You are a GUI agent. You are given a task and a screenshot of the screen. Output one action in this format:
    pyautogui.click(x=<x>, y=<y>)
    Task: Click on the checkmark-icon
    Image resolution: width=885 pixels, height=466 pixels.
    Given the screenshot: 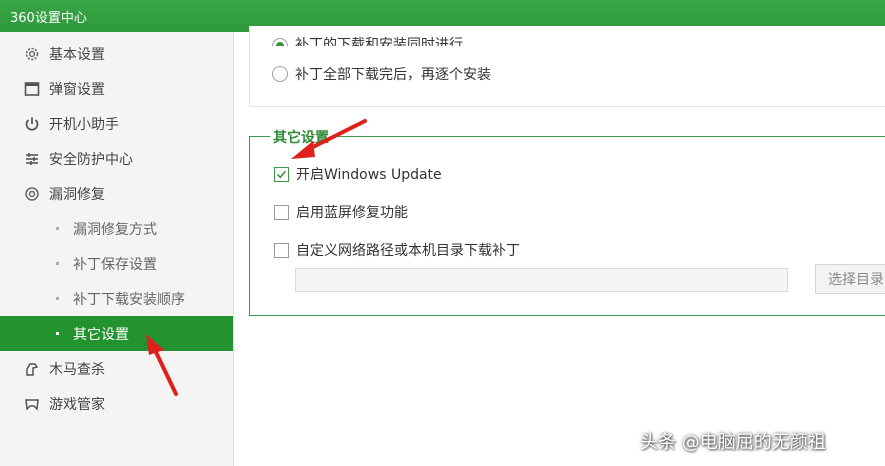 What is the action you would take?
    pyautogui.click(x=281, y=174)
    